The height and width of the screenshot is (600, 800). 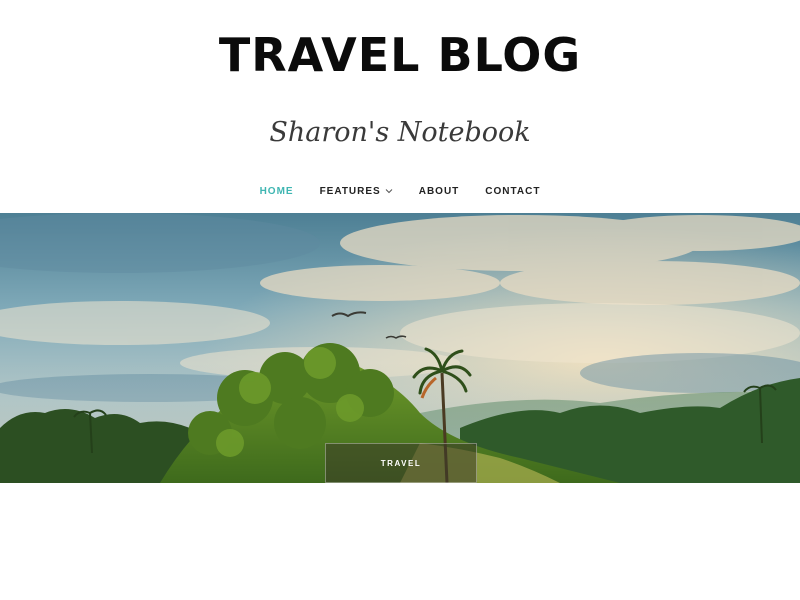 I want to click on nav-item-contact: CONTACT, so click(x=512, y=191).